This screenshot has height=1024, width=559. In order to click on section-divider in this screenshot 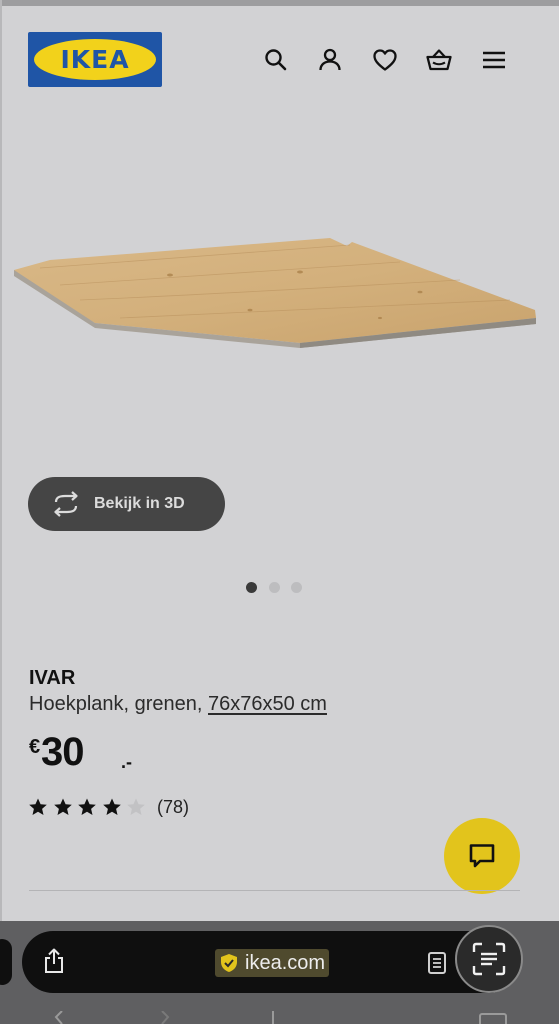, I will do `click(274, 890)`.